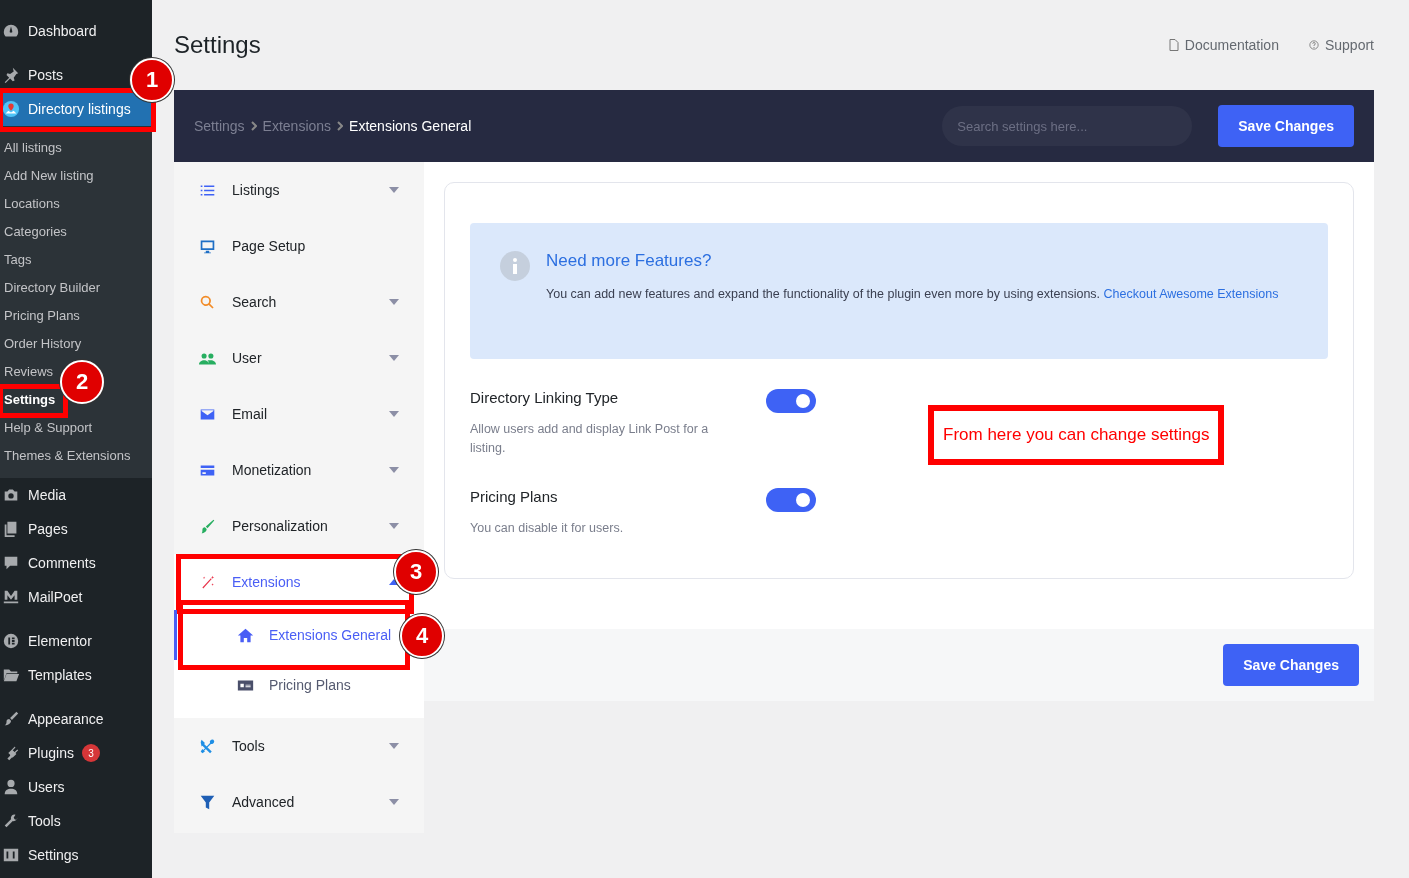 Image resolution: width=1409 pixels, height=878 pixels. I want to click on admin-submenu-item: Add New listing, so click(48, 176).